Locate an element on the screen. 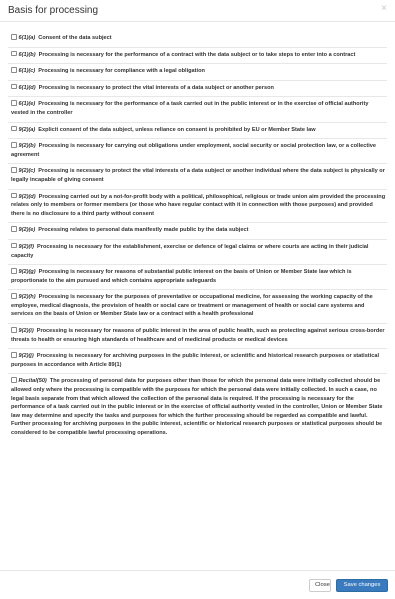 The height and width of the screenshot is (599, 395). modal-footer: Close Save changes is located at coordinates (197, 584).